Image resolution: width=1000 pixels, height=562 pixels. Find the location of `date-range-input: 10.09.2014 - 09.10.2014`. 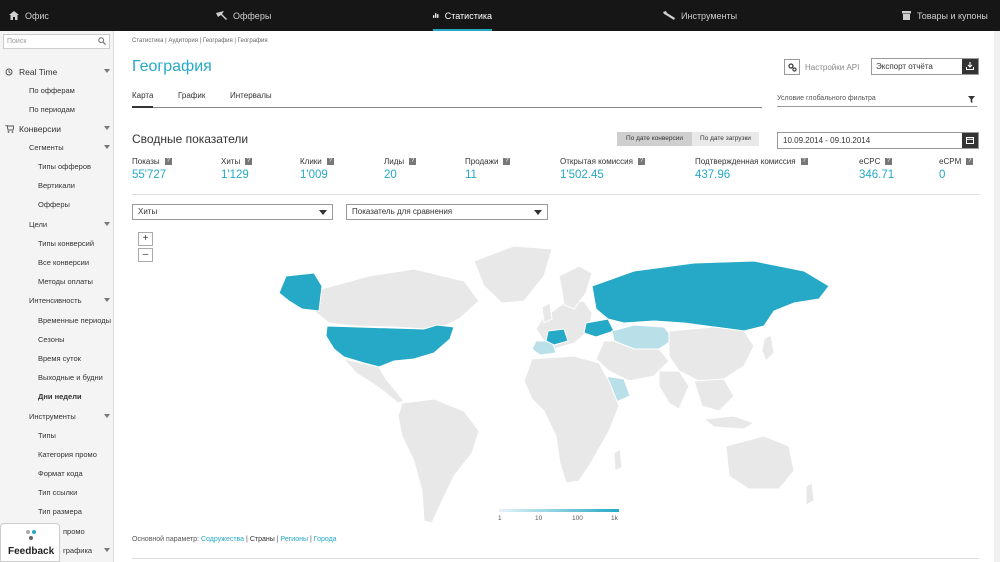

date-range-input: 10.09.2014 - 09.10.2014 is located at coordinates (878, 140).